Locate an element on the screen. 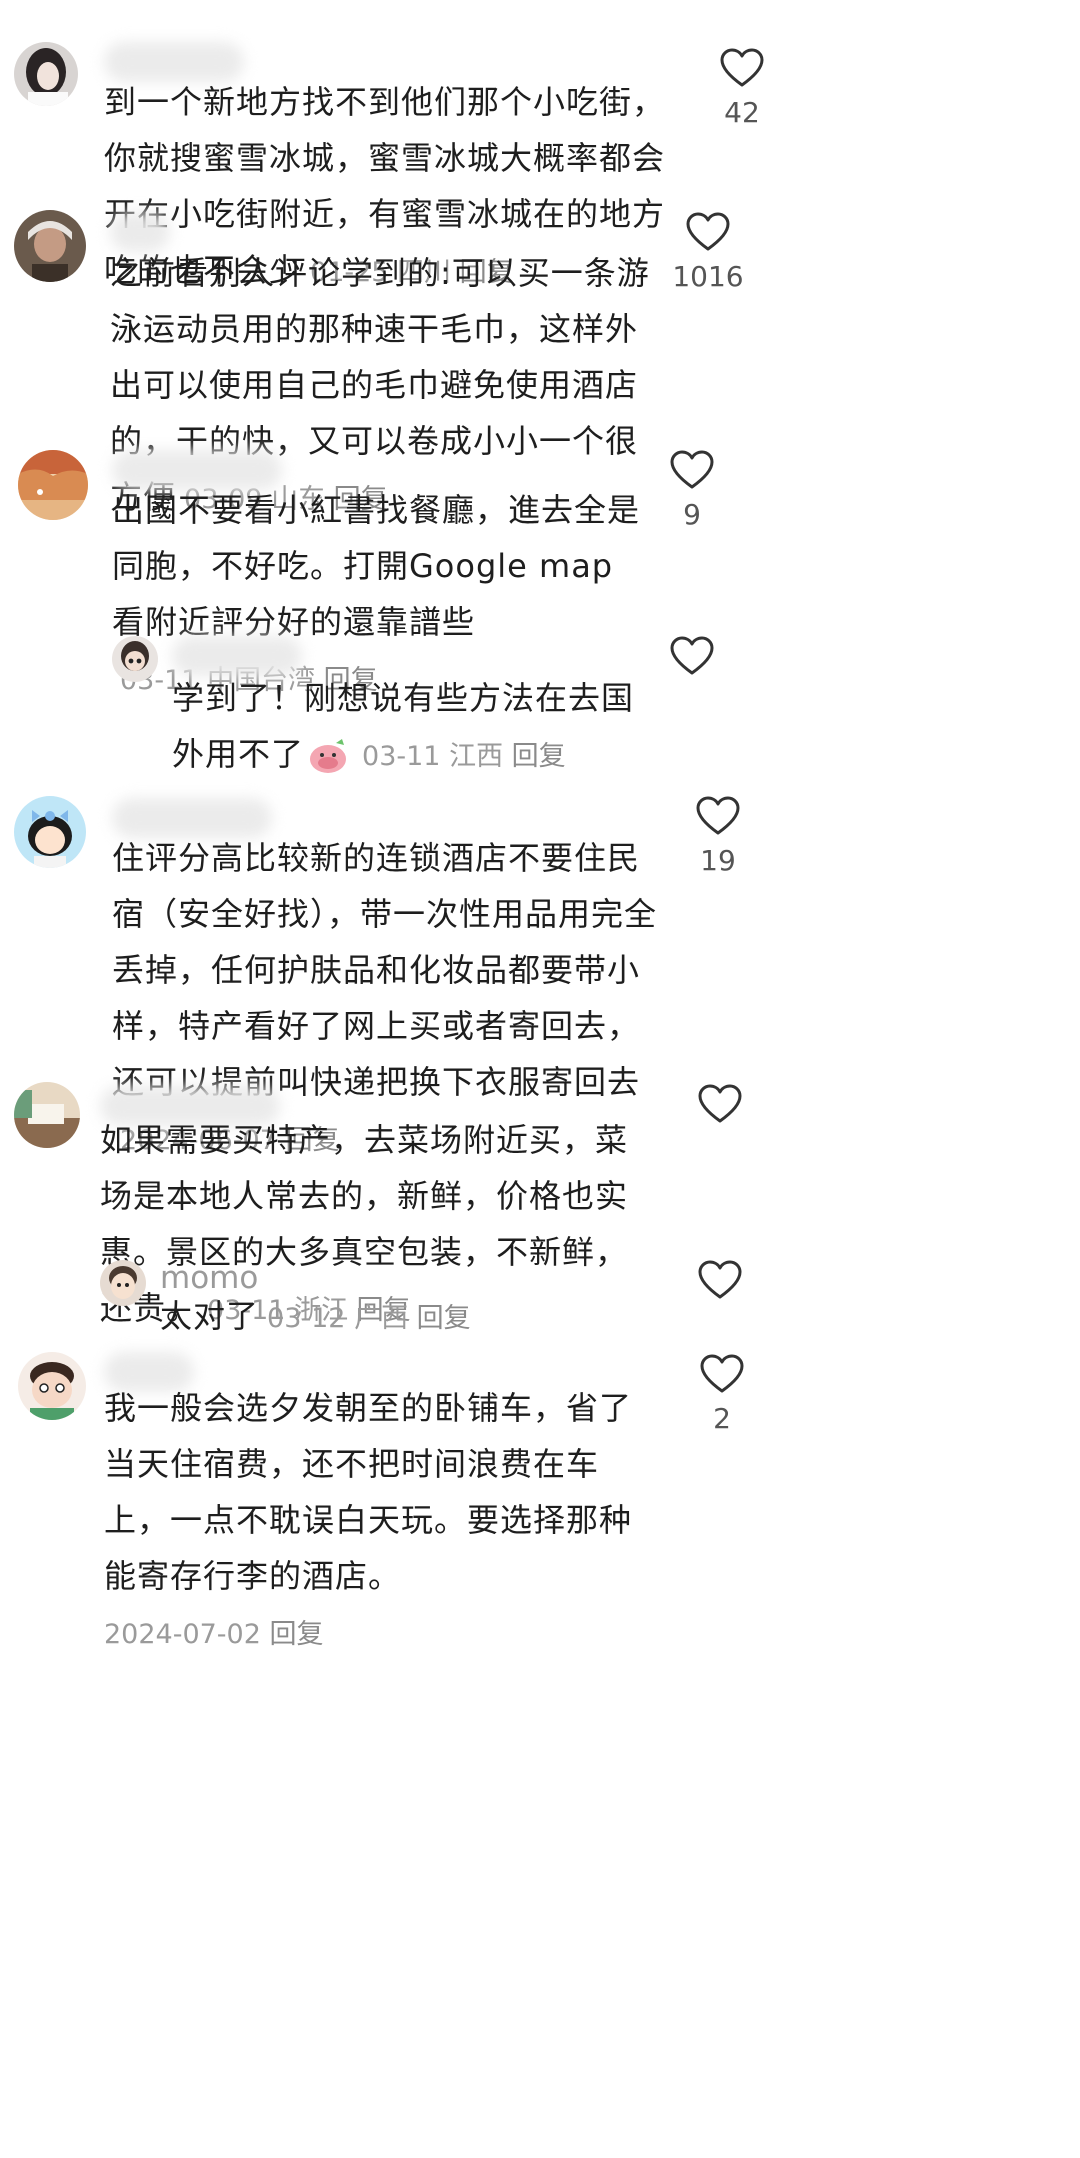  comment-body: 太对了 is located at coordinates (210, 1316).